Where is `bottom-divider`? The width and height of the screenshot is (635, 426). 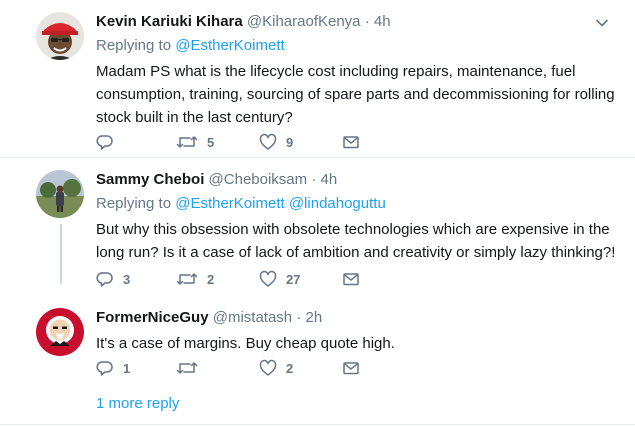 bottom-divider is located at coordinates (317, 424).